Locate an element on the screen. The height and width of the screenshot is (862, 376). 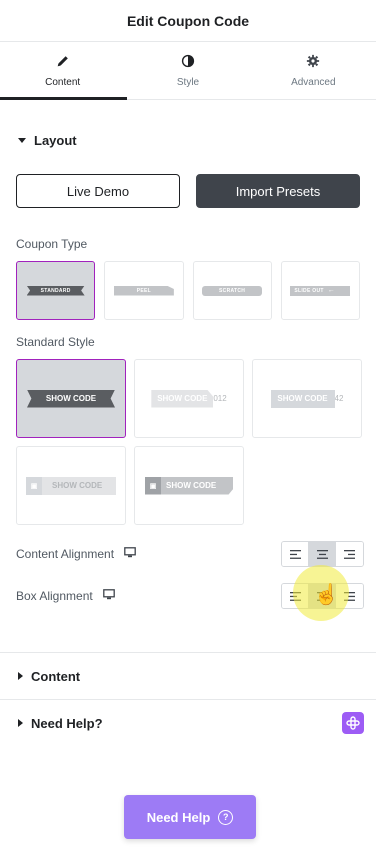
panel-title: Edit Coupon Code is located at coordinates (188, 20).